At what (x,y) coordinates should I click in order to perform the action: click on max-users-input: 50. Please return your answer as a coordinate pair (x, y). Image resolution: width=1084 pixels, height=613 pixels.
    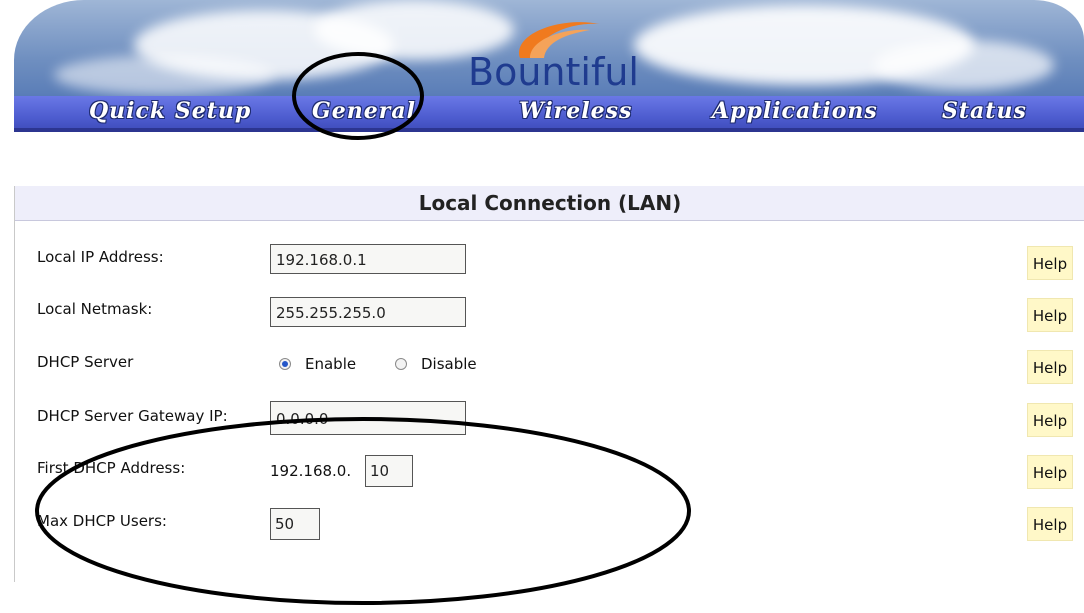
    Looking at the image, I should click on (295, 524).